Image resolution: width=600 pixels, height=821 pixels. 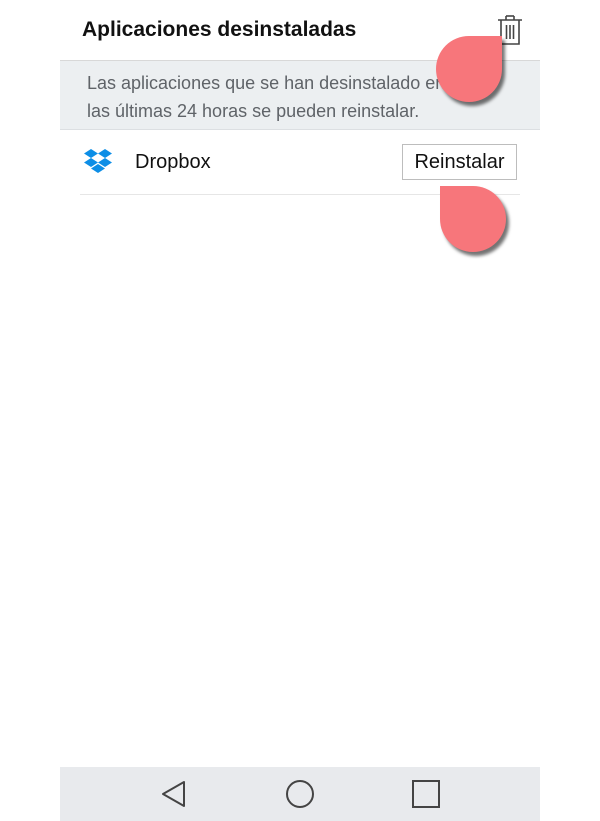 What do you see at coordinates (98, 162) in the screenshot?
I see `dropbox-icon` at bounding box center [98, 162].